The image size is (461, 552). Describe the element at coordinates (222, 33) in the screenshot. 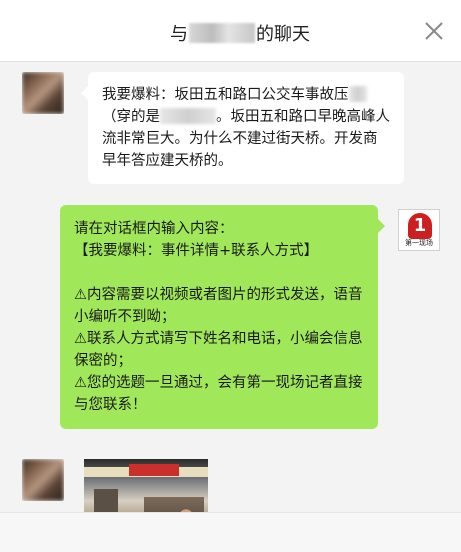

I see `redacted-contact-name` at that location.